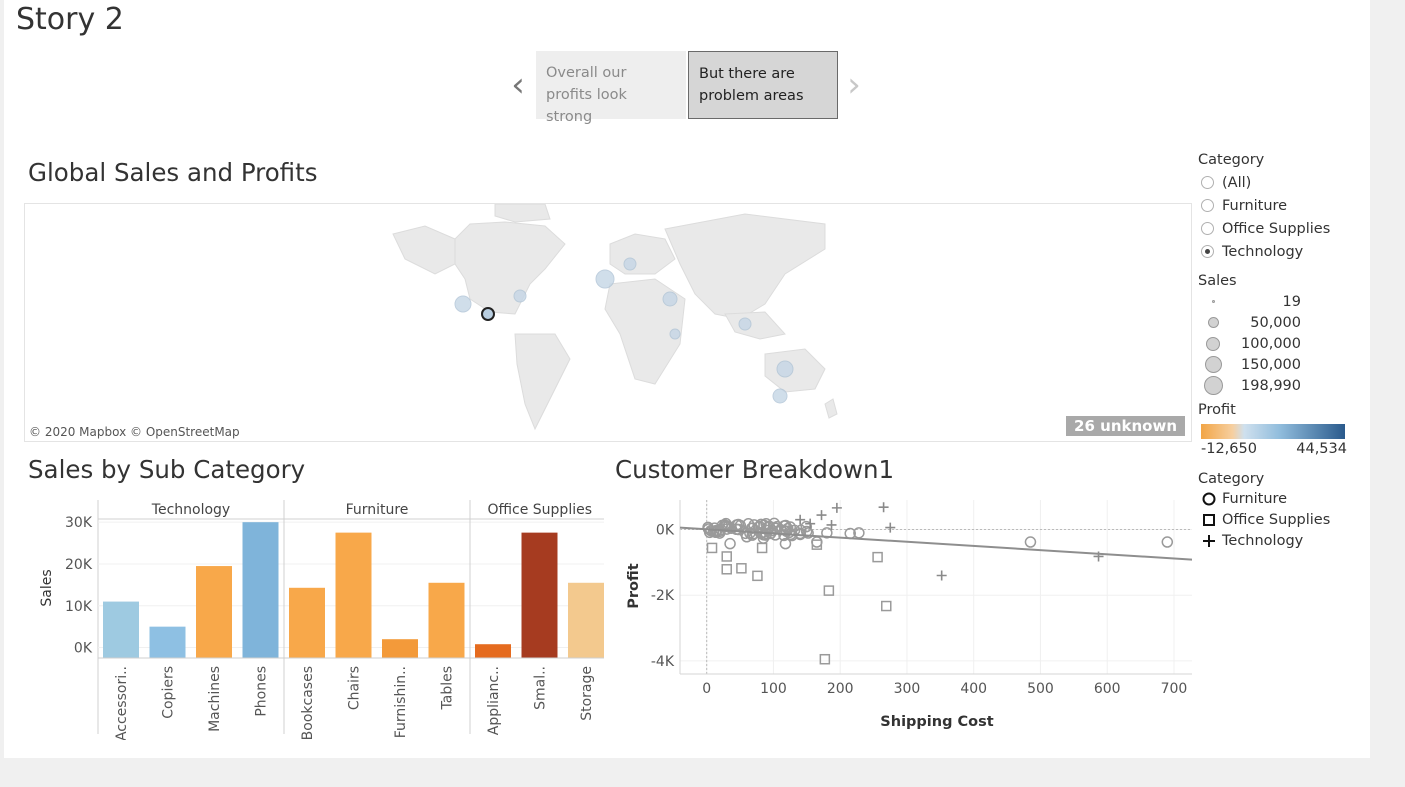 This screenshot has height=787, width=1405. I want to click on bar-copiers, so click(167, 642).